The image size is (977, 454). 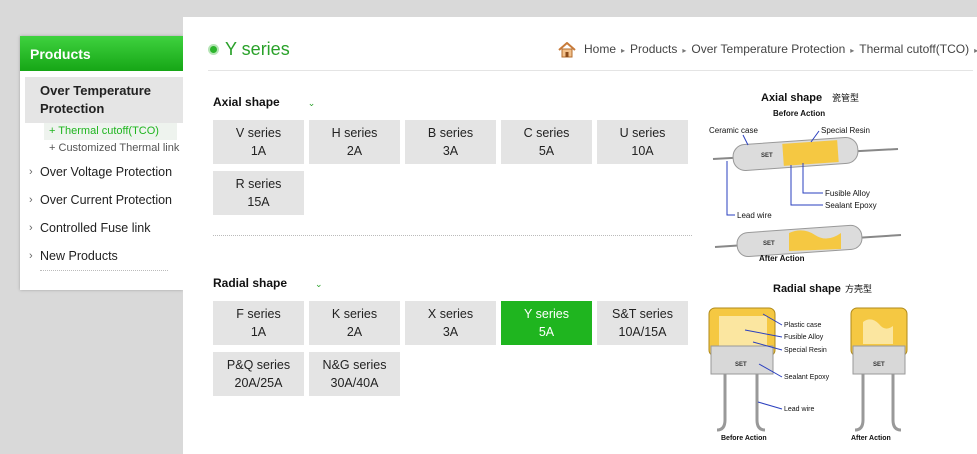 I want to click on breadcrumb-over-temperature: Over Temperature Protection, so click(x=768, y=49).